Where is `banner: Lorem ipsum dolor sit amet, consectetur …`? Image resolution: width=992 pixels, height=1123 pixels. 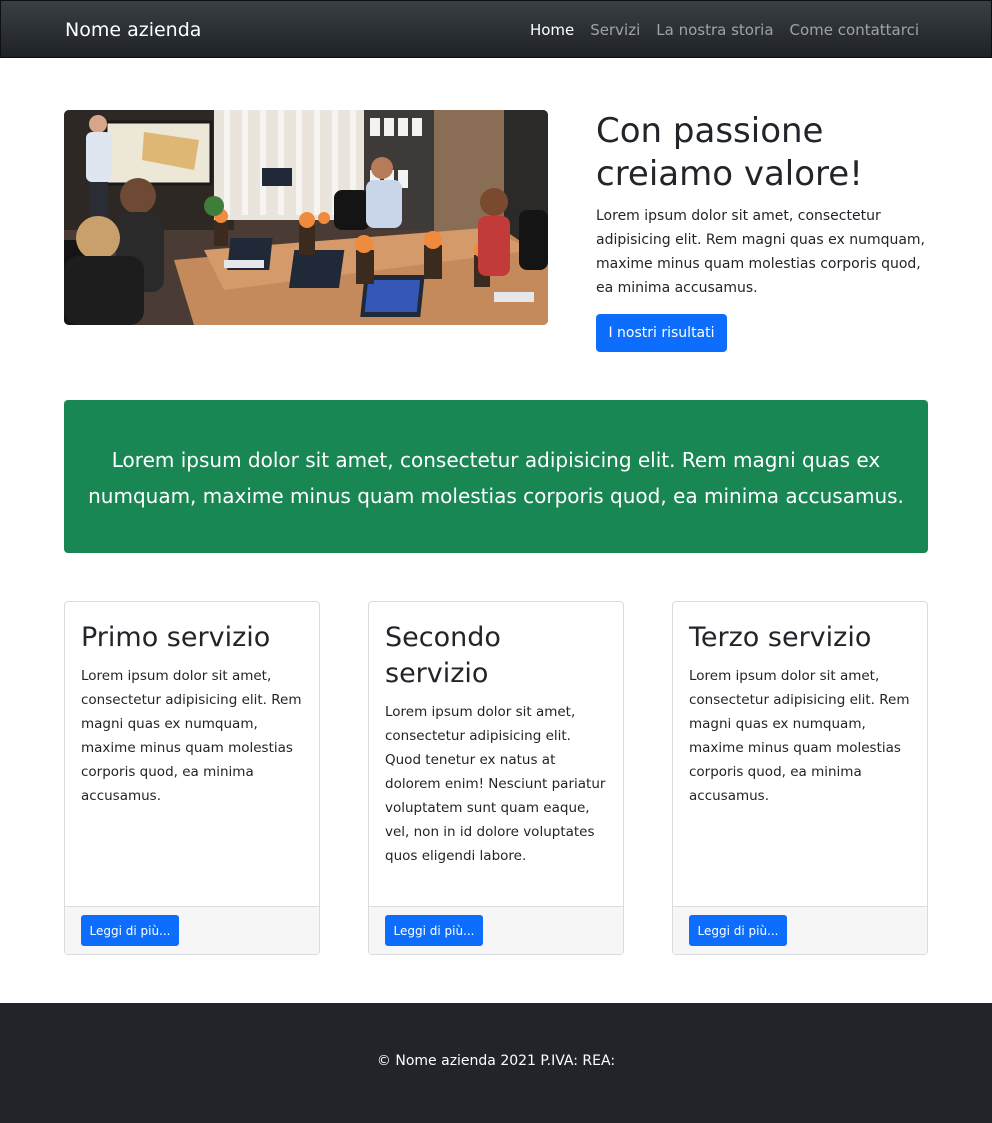 banner: Lorem ipsum dolor sit amet, consectetur … is located at coordinates (496, 476).